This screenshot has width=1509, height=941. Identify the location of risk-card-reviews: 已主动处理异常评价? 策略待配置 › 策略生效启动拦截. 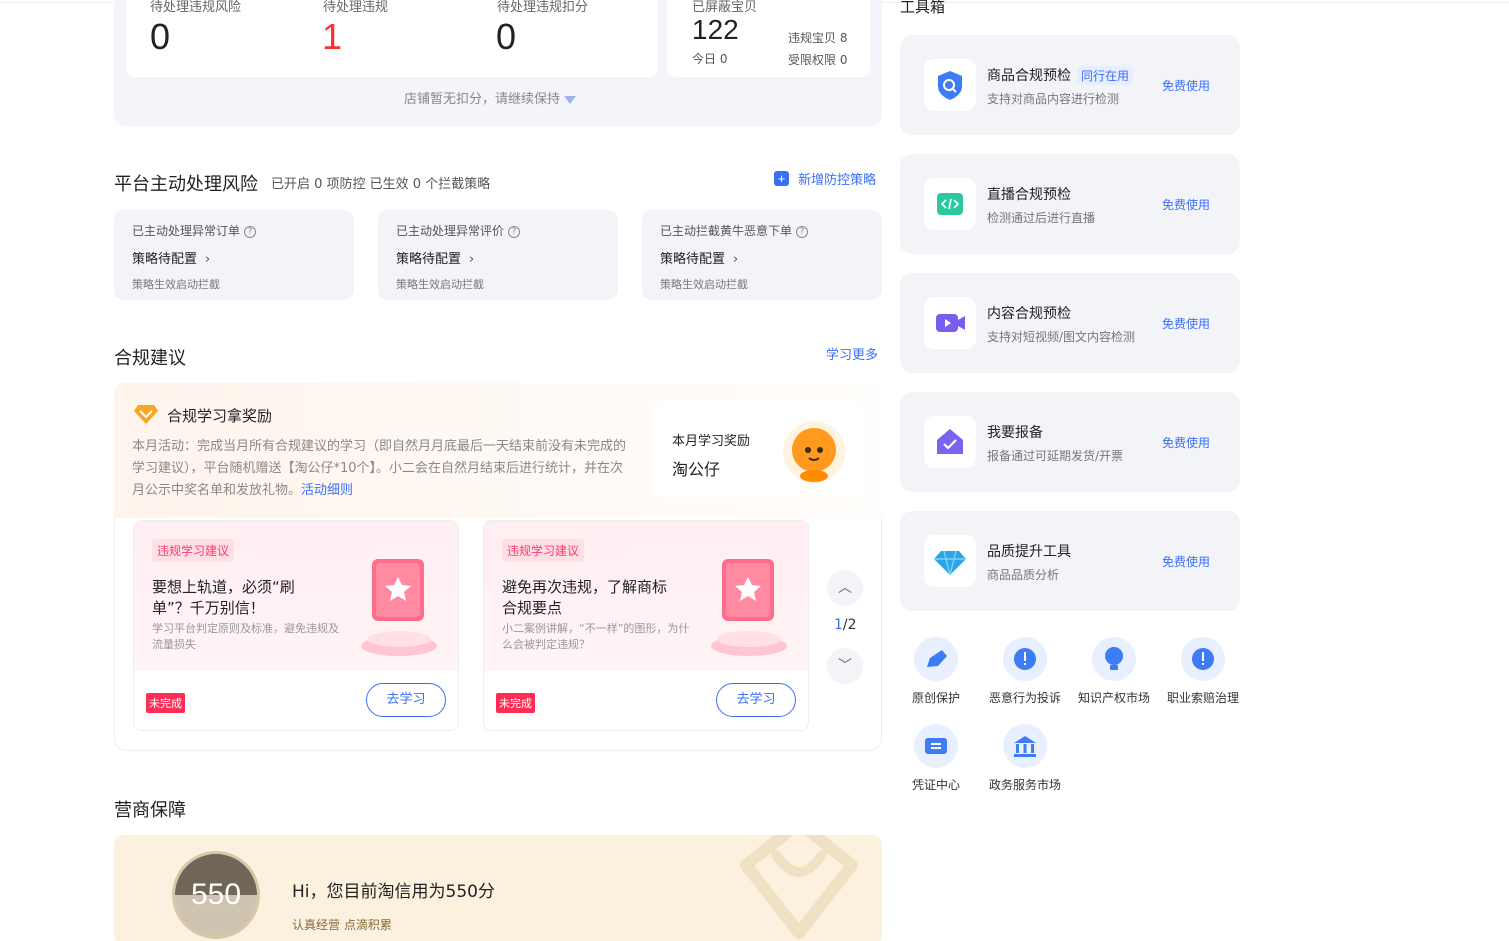
(498, 255).